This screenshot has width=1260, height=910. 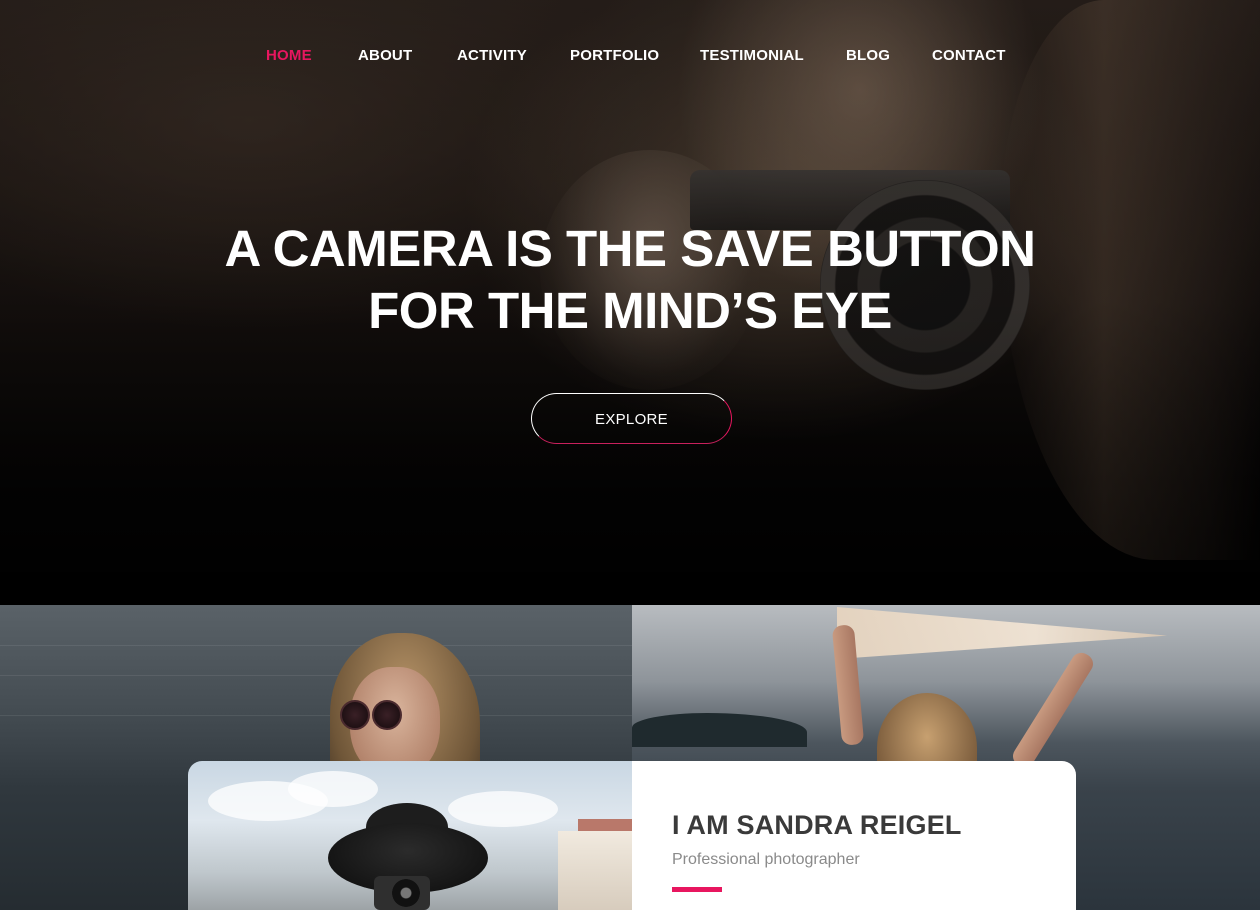 What do you see at coordinates (371, 715) in the screenshot?
I see `sunglasses-icon` at bounding box center [371, 715].